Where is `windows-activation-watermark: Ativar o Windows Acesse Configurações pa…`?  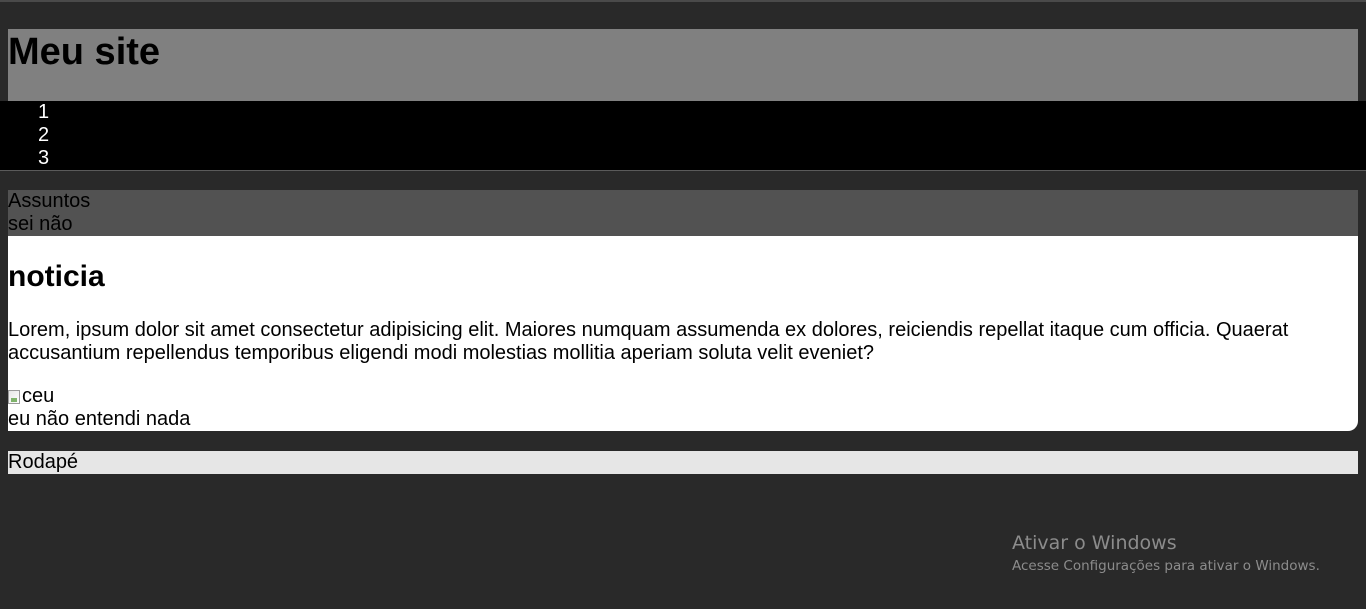 windows-activation-watermark: Ativar o Windows Acesse Configurações pa… is located at coordinates (1166, 553).